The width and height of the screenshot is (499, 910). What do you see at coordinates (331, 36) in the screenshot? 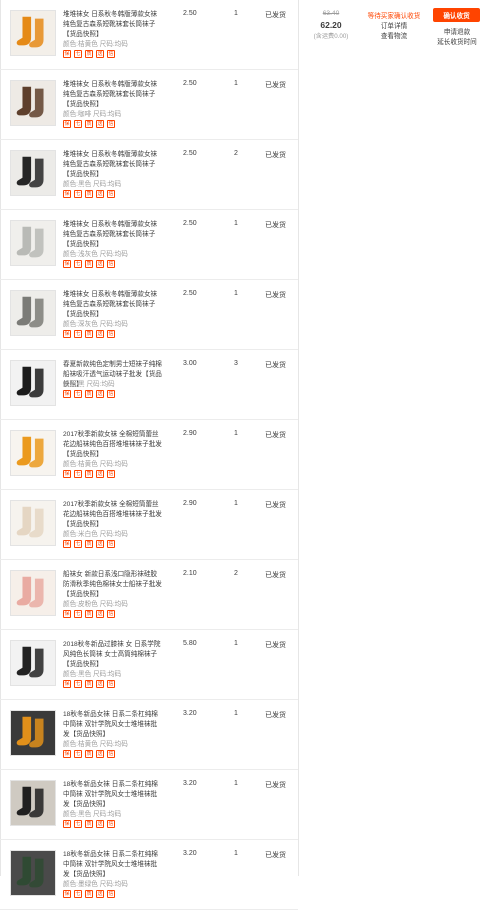
I see `freight-note: (含运费0.00)` at bounding box center [331, 36].